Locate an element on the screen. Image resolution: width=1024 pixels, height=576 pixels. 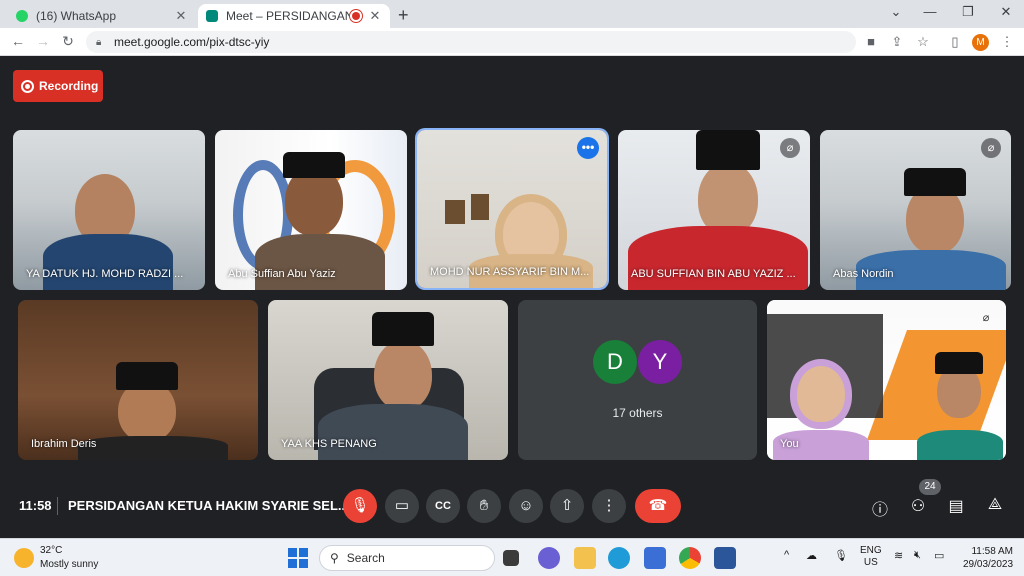
participant-tile: Abu Suffian Abu Yaziz is located at coordinates (311, 210).